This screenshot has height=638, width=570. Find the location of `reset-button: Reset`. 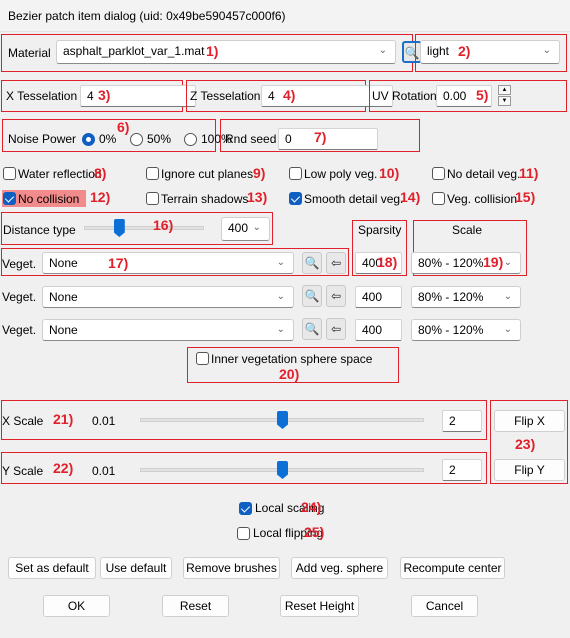

reset-button: Reset is located at coordinates (195, 606).